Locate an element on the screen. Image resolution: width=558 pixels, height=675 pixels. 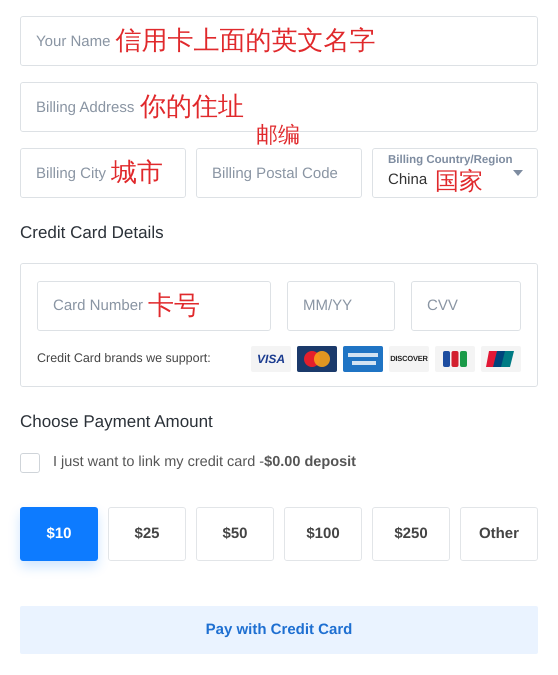
select-label: Billing Country/Region is located at coordinates (450, 161).